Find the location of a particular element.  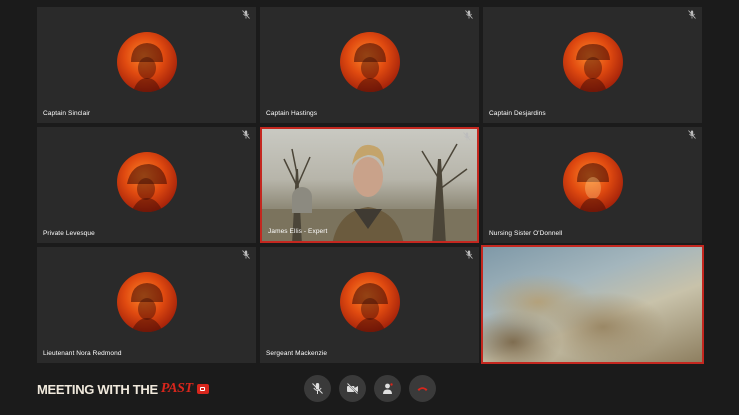

hangup-button is located at coordinates (422, 388).